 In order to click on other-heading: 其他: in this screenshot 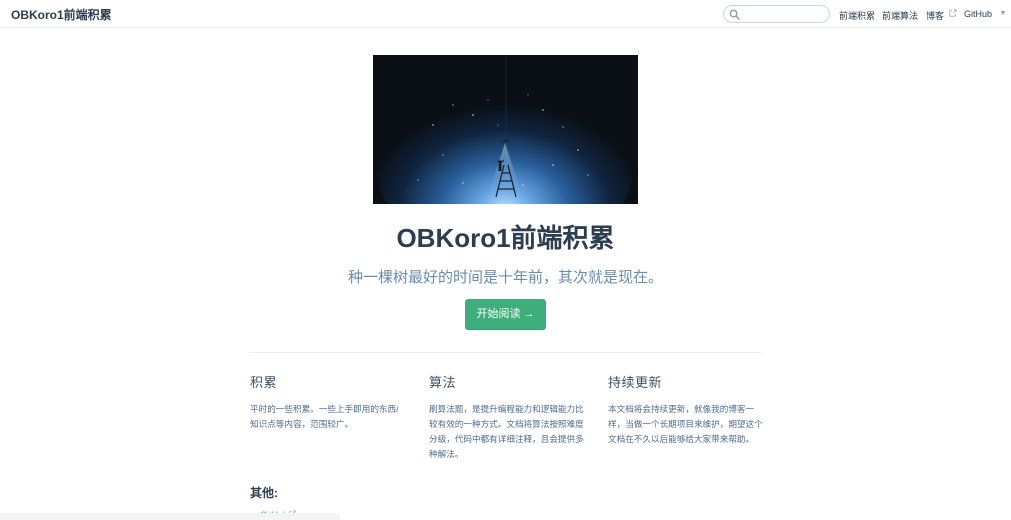, I will do `click(264, 493)`.